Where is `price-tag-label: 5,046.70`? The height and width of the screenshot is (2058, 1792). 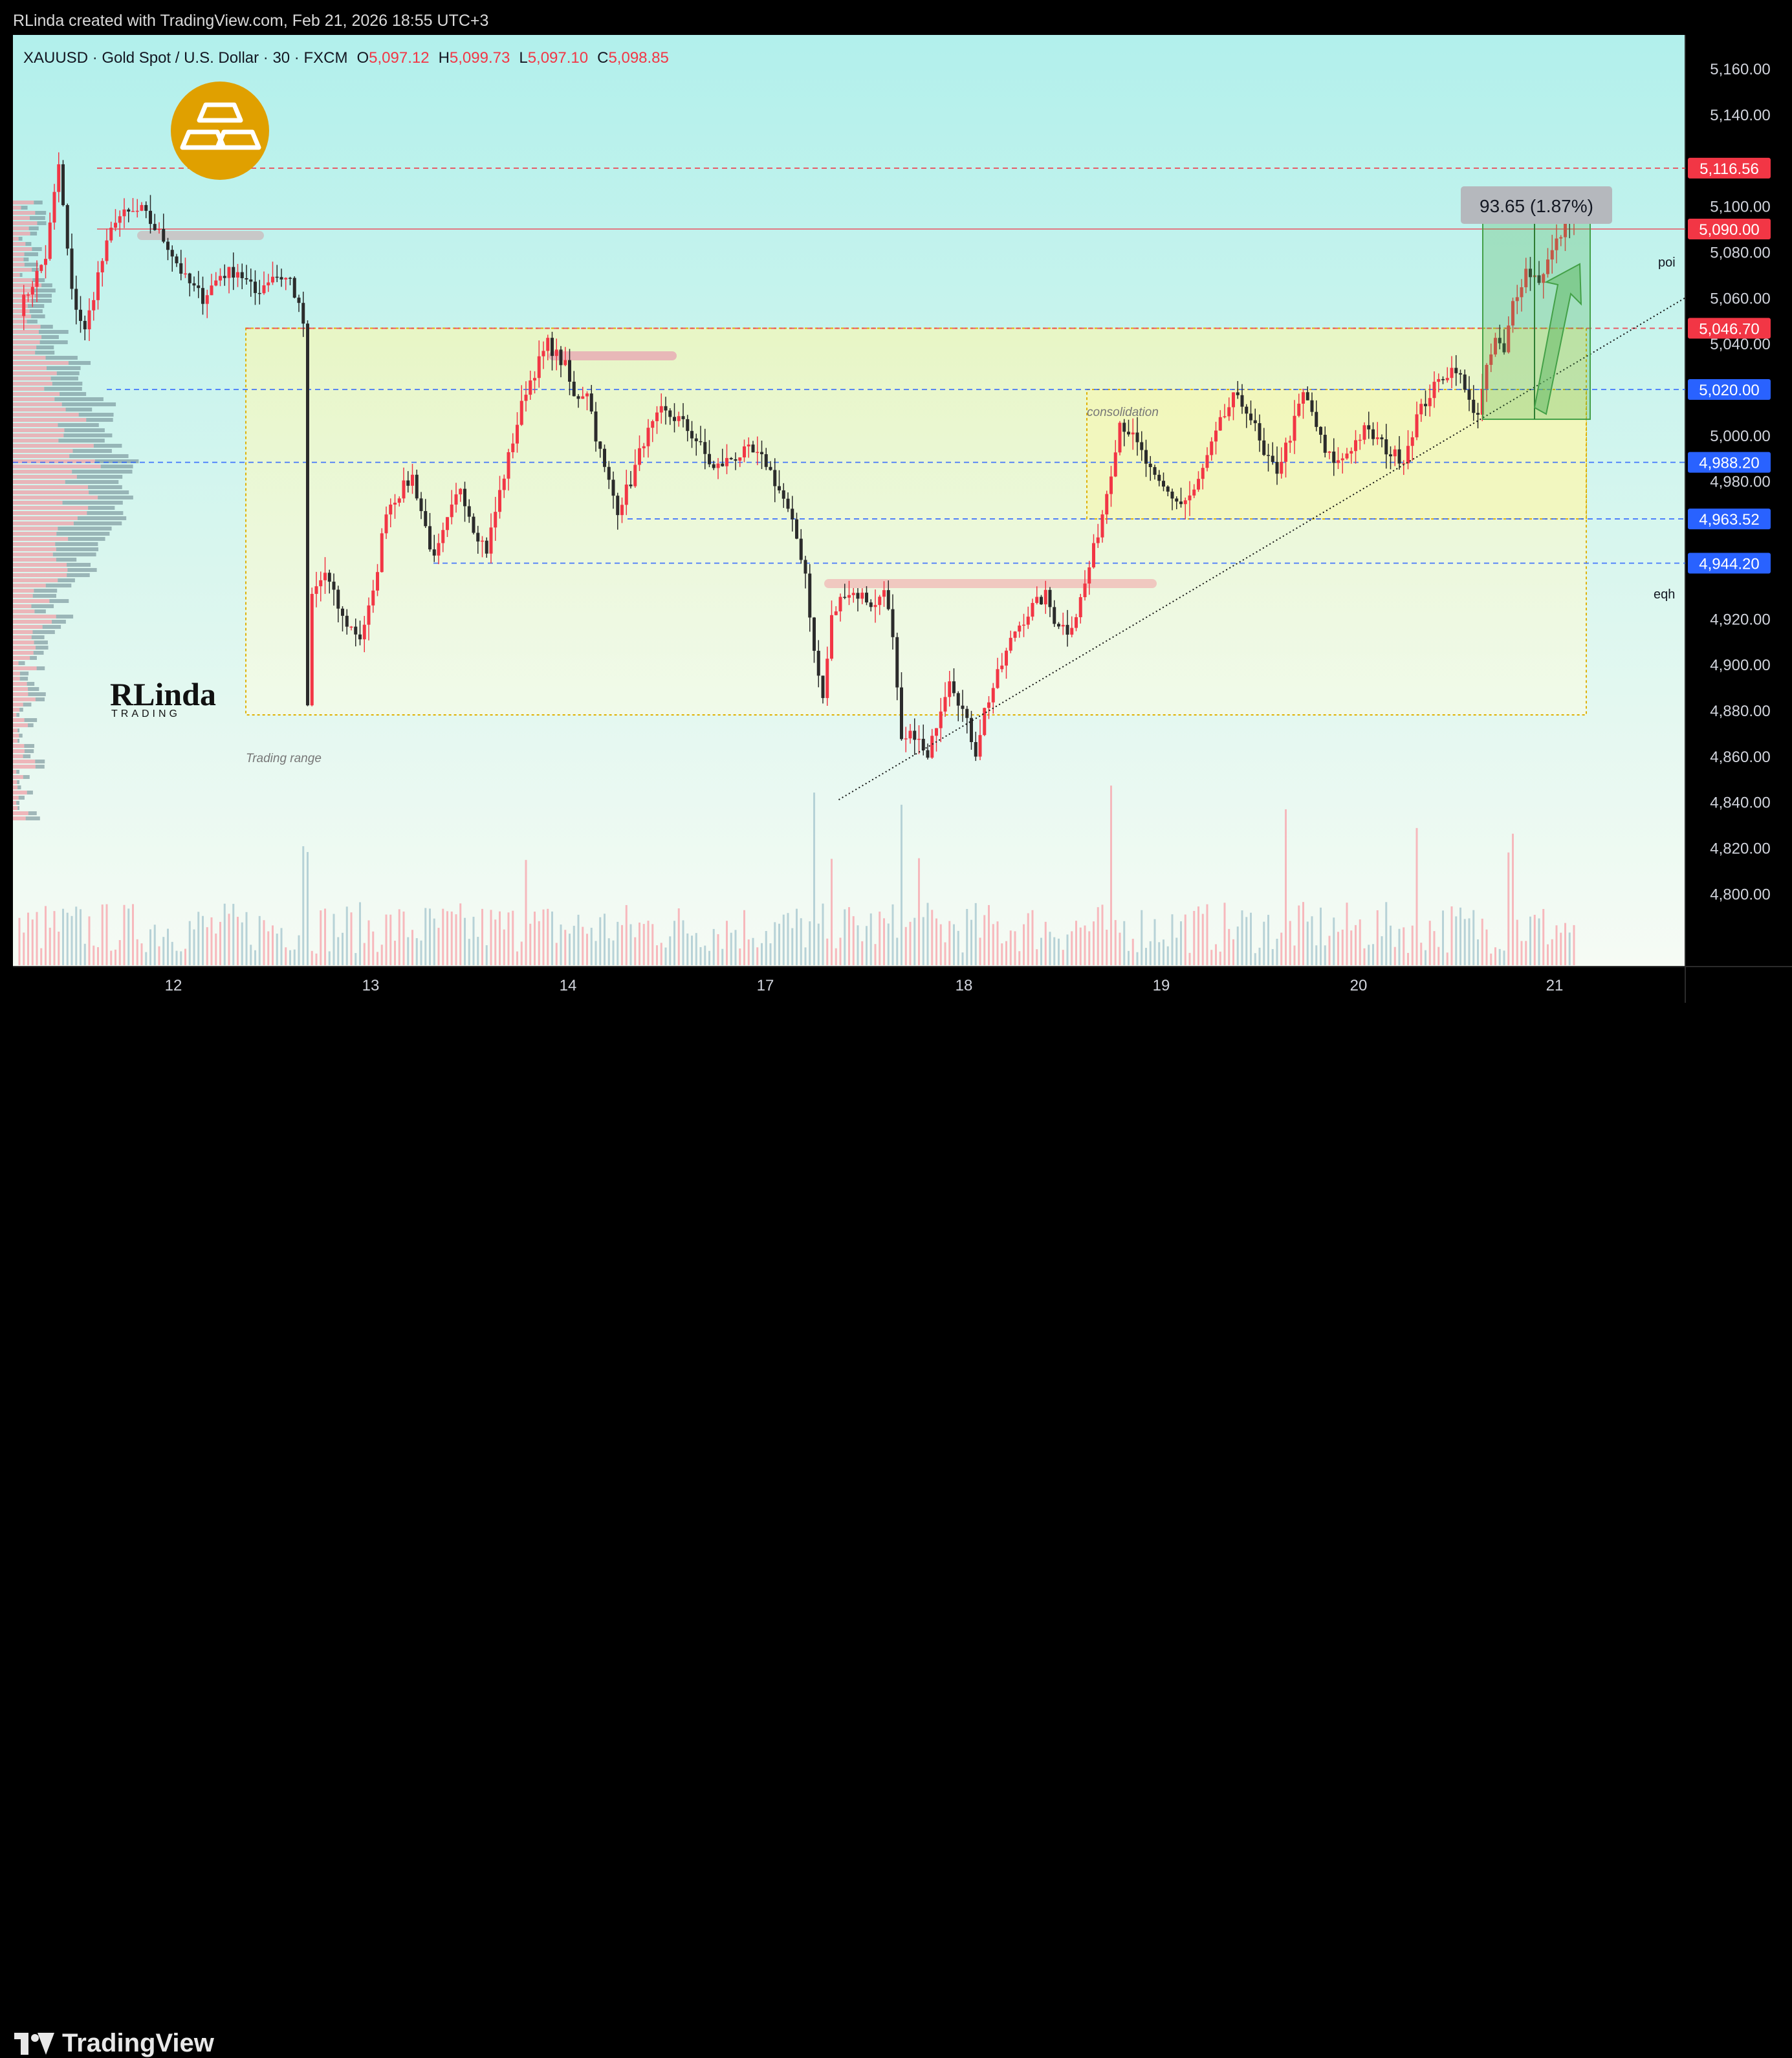 price-tag-label: 5,046.70 is located at coordinates (1729, 329).